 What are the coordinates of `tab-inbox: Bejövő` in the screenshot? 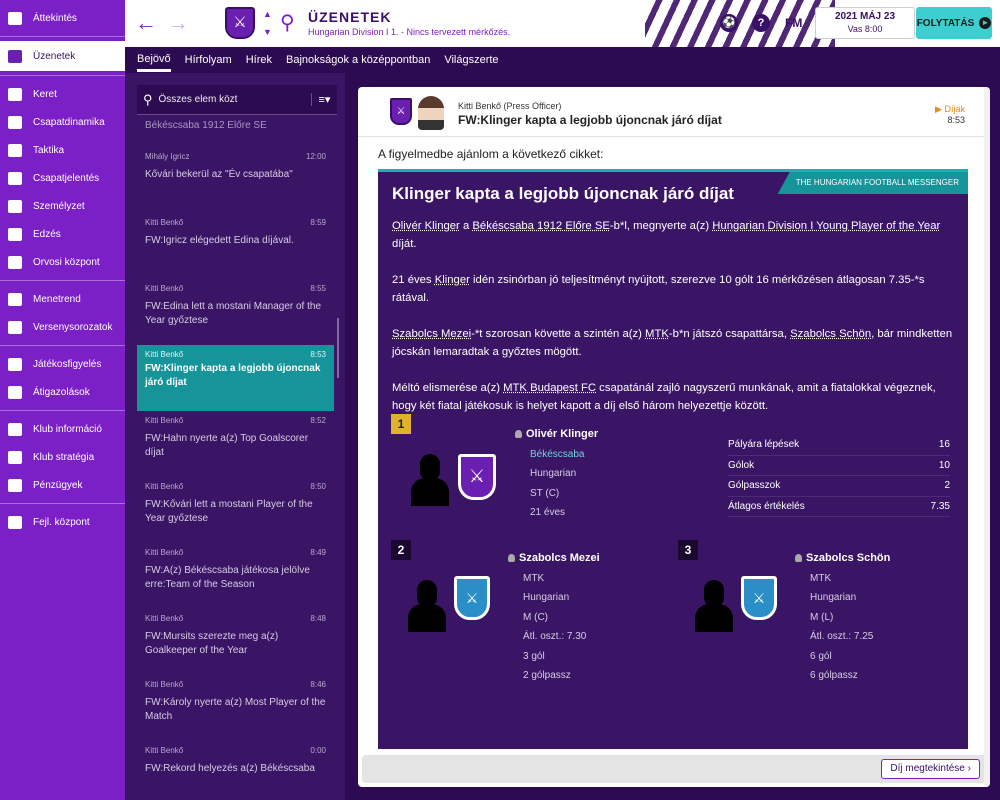 It's located at (154, 60).